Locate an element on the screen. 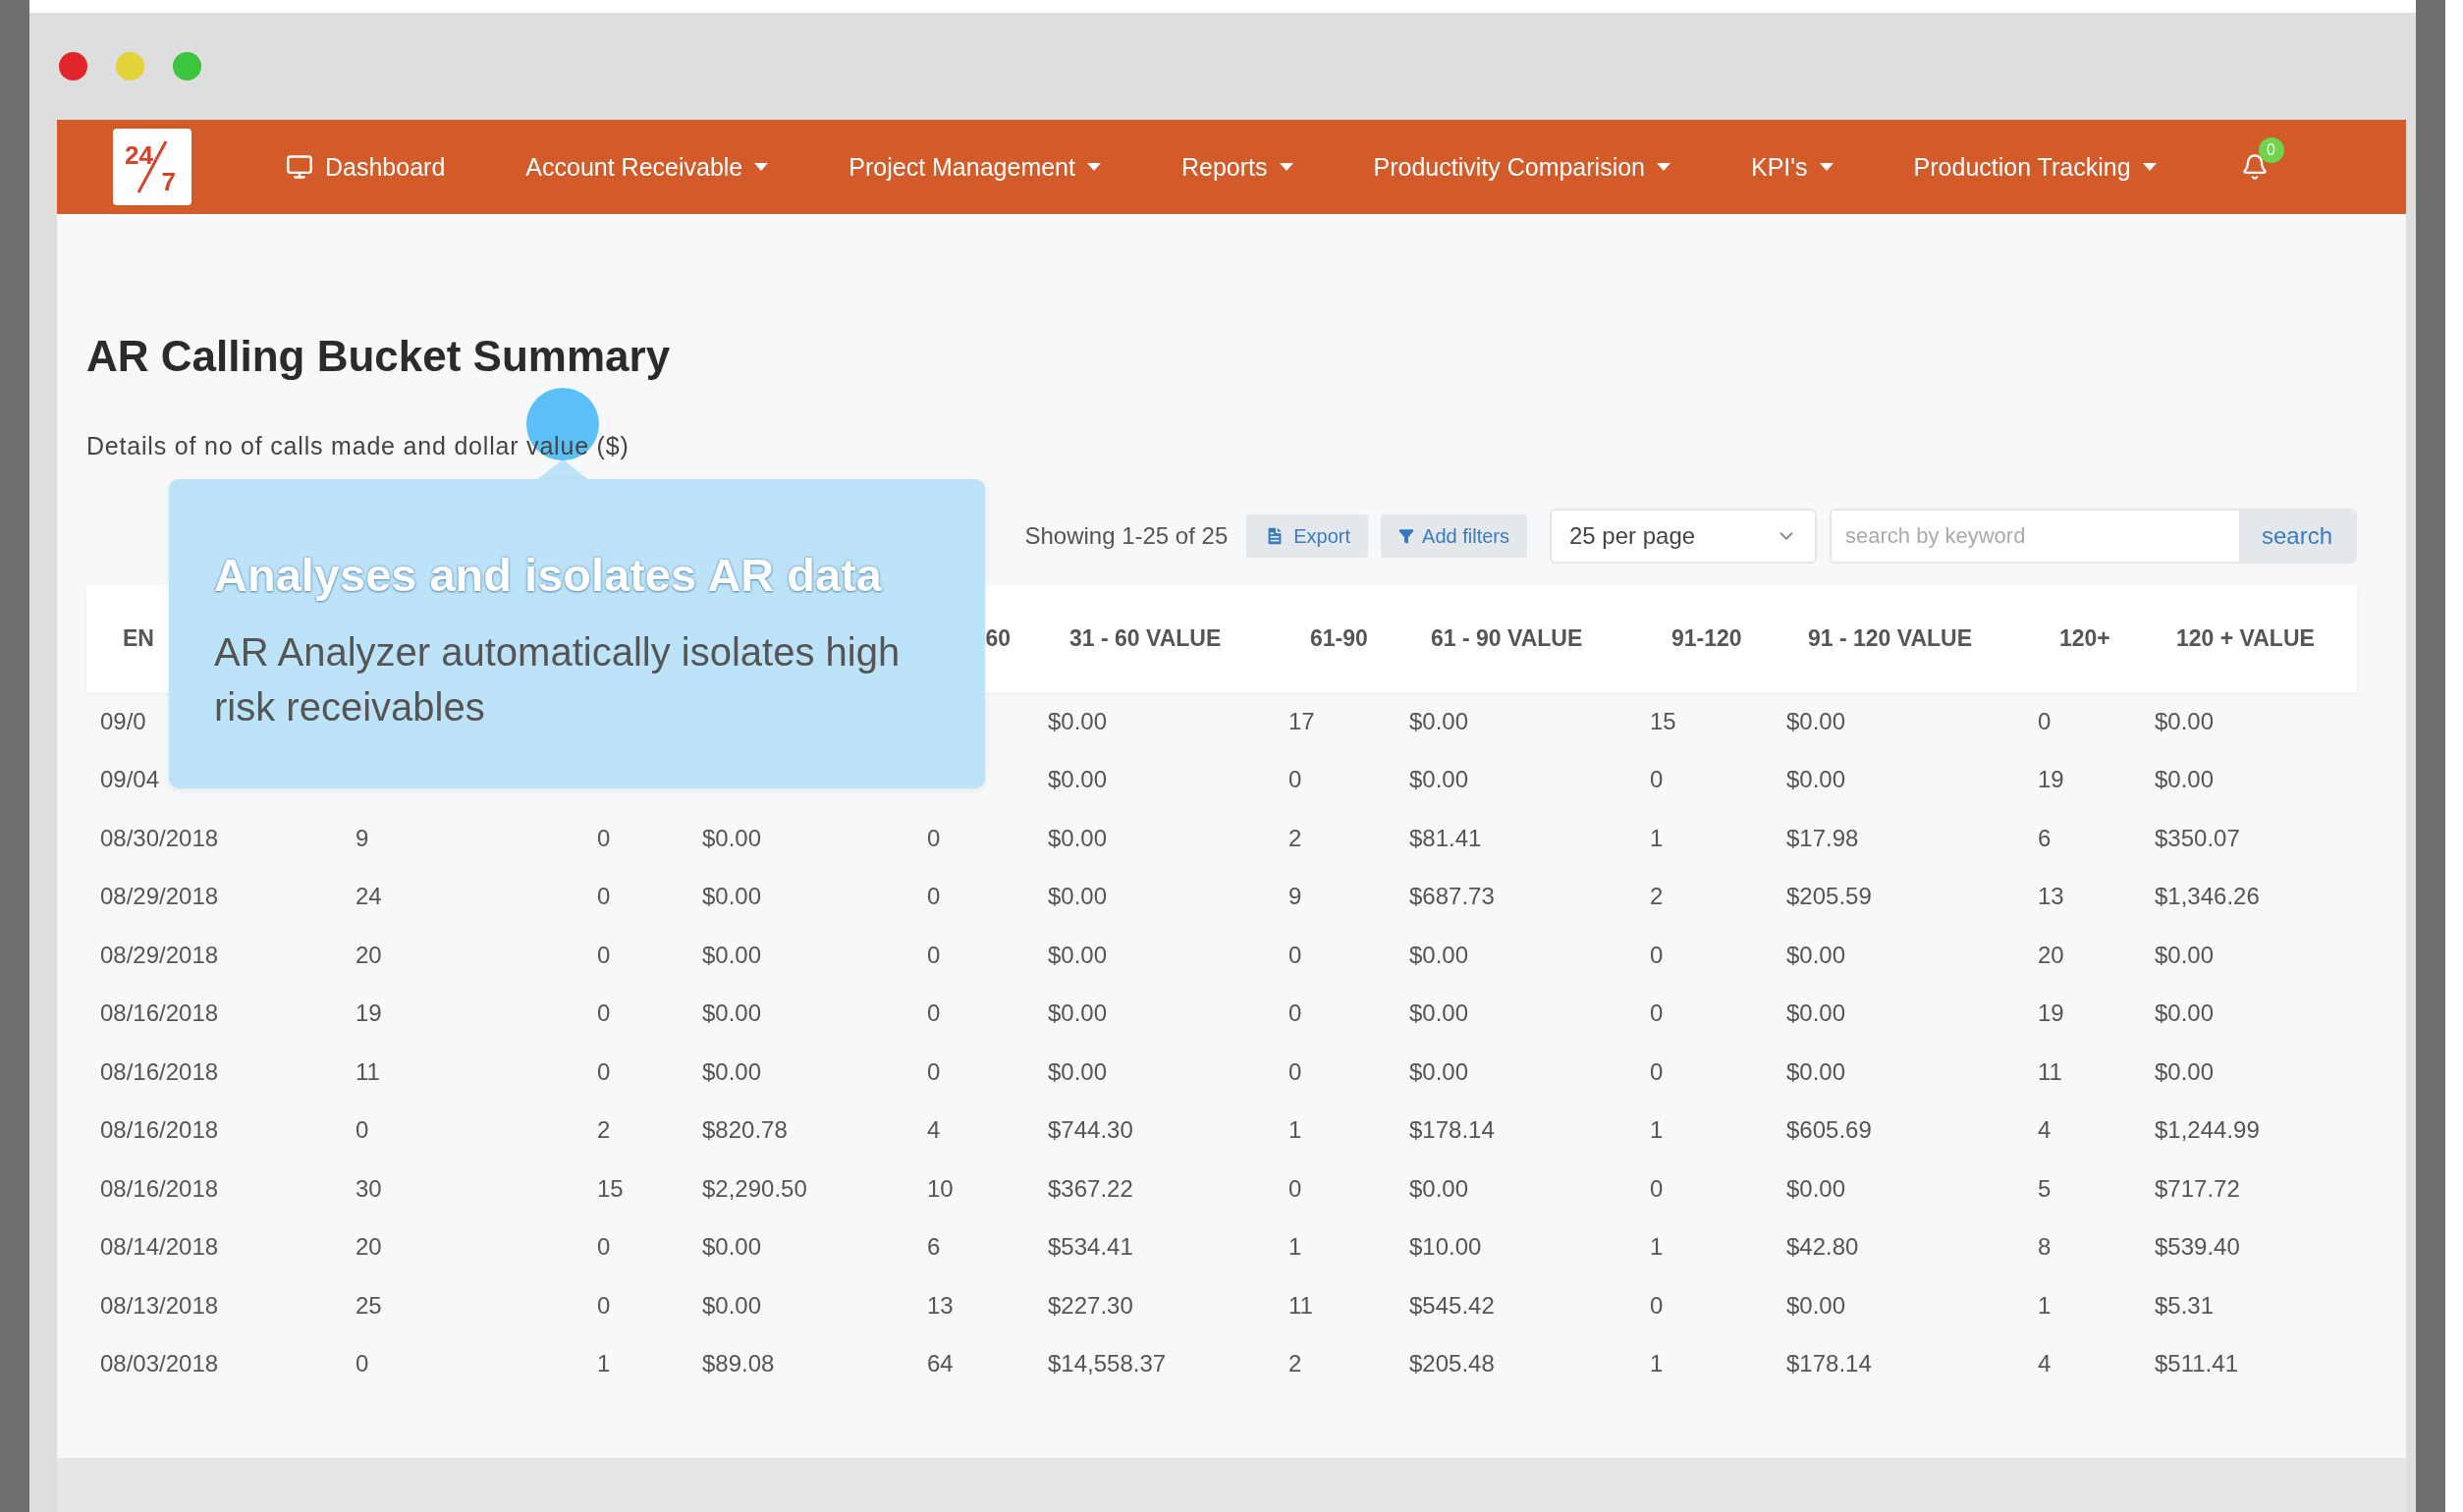  table-cell: $5.31 is located at coordinates (2185, 1305).